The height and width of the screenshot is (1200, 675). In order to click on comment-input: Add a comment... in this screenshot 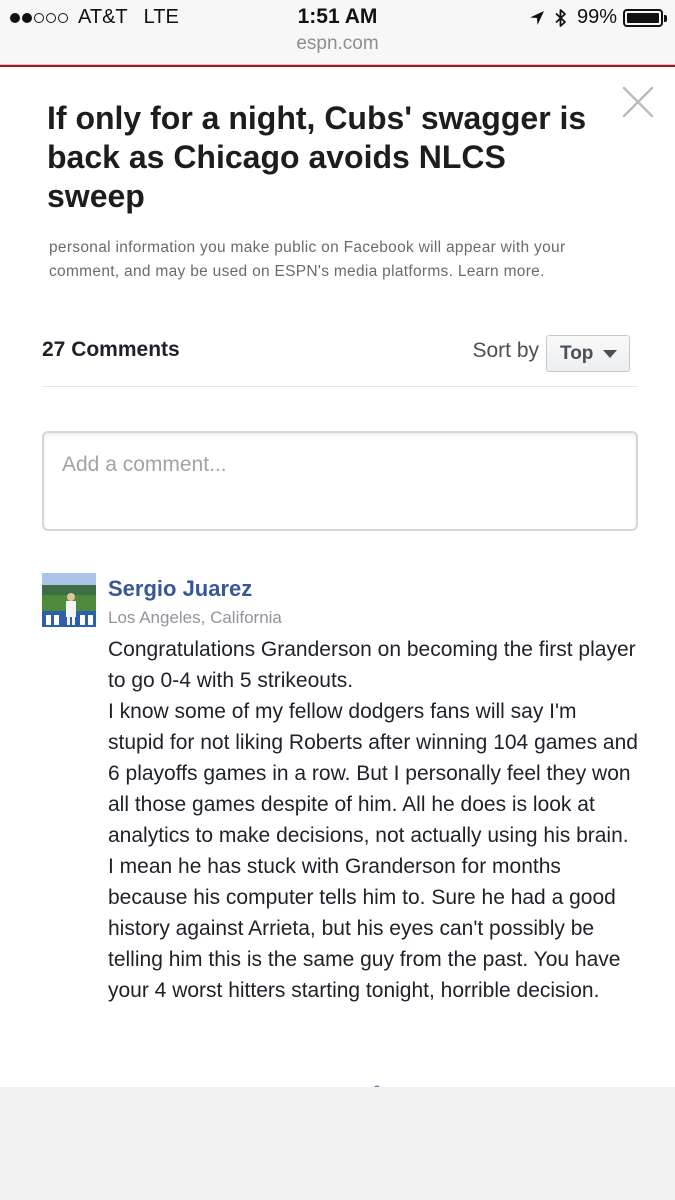, I will do `click(340, 481)`.